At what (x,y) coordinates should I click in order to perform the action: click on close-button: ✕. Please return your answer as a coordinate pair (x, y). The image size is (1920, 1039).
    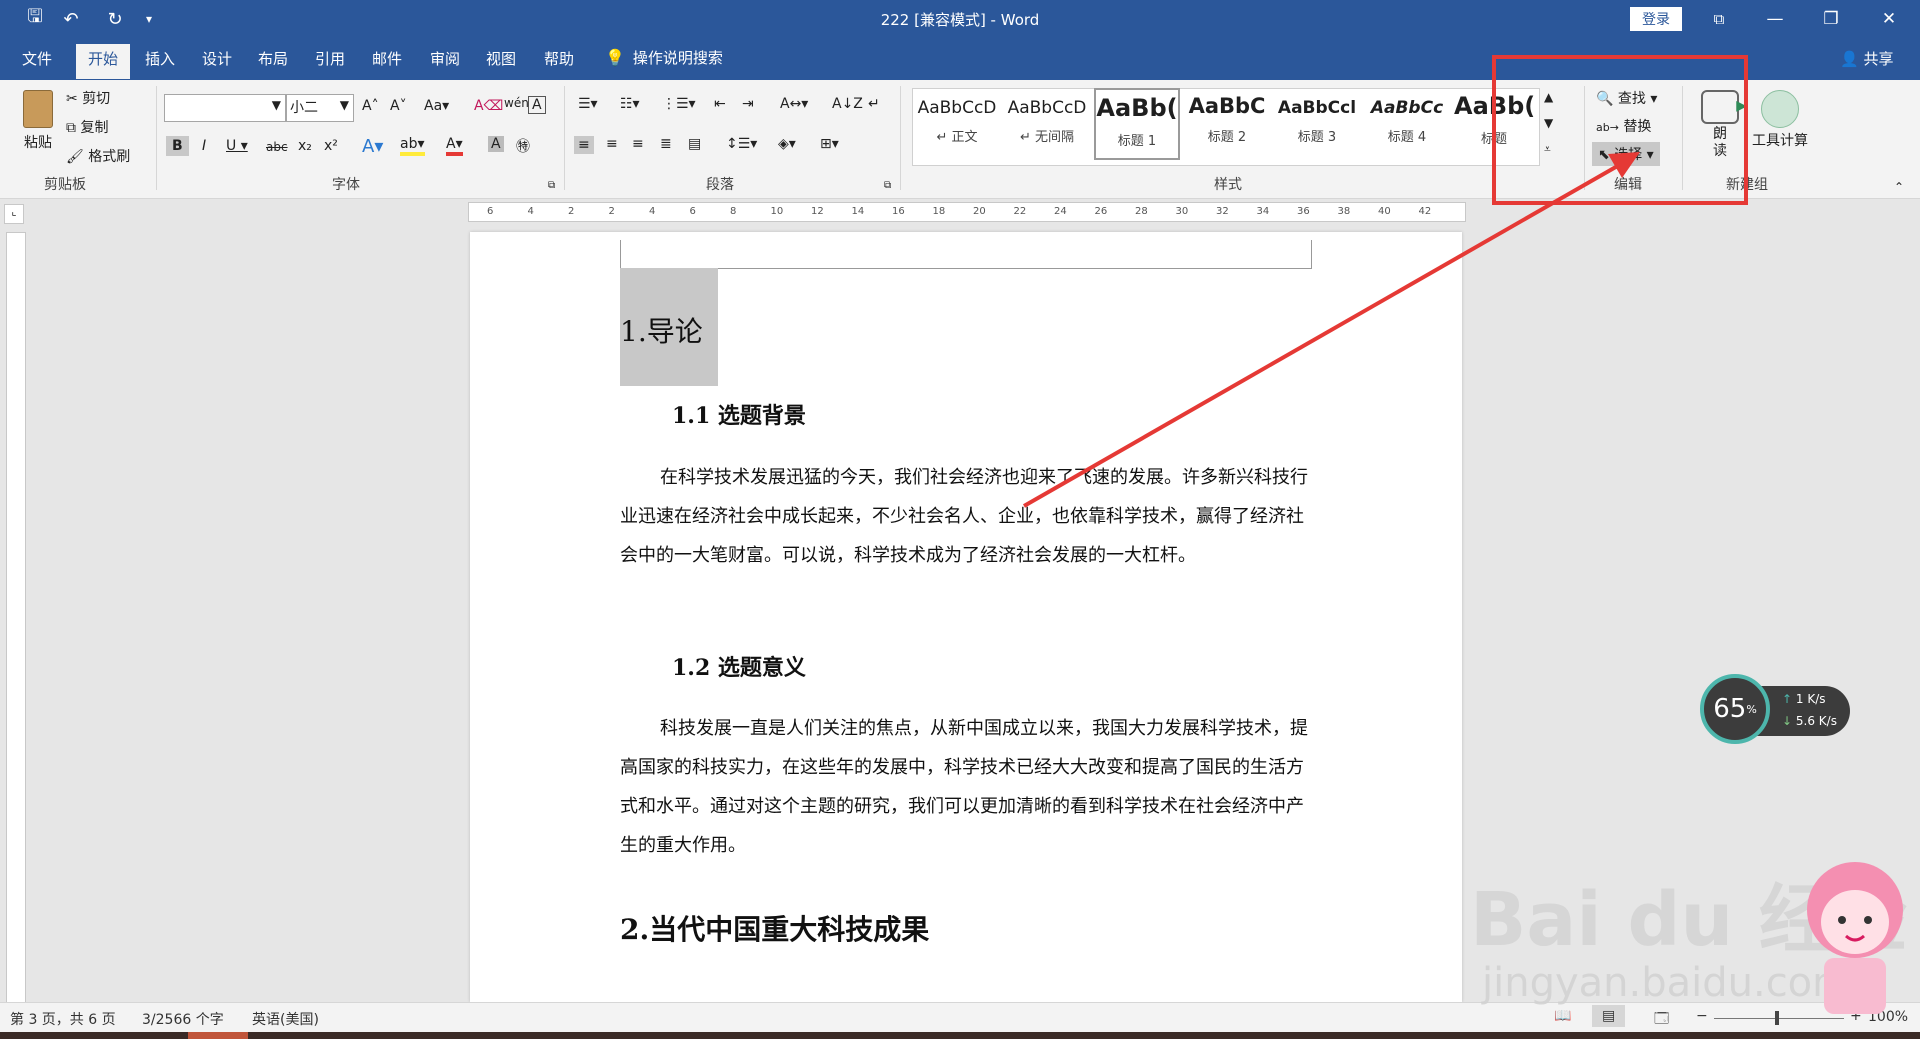
    Looking at the image, I should click on (1889, 19).